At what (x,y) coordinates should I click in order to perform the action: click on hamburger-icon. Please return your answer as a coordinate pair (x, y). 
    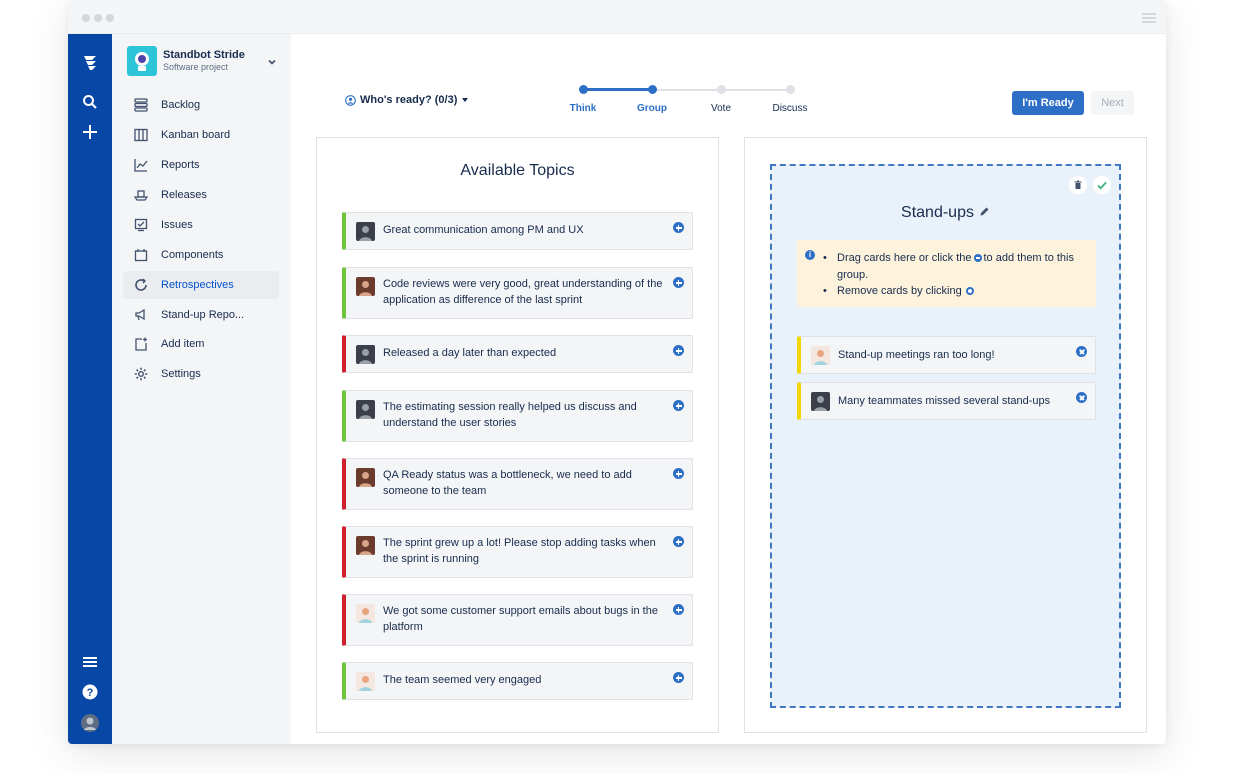
    Looking at the image, I should click on (1149, 19).